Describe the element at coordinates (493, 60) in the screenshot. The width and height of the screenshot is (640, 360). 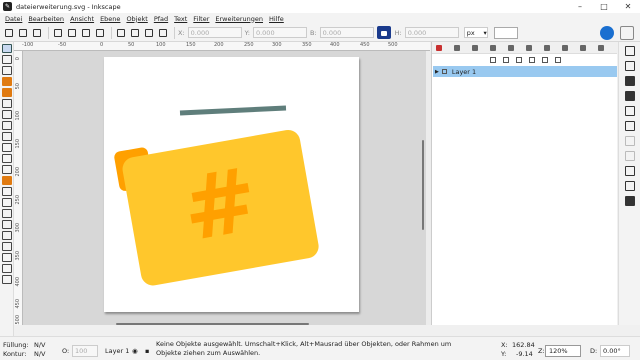
I see `add-layer-icon` at that location.